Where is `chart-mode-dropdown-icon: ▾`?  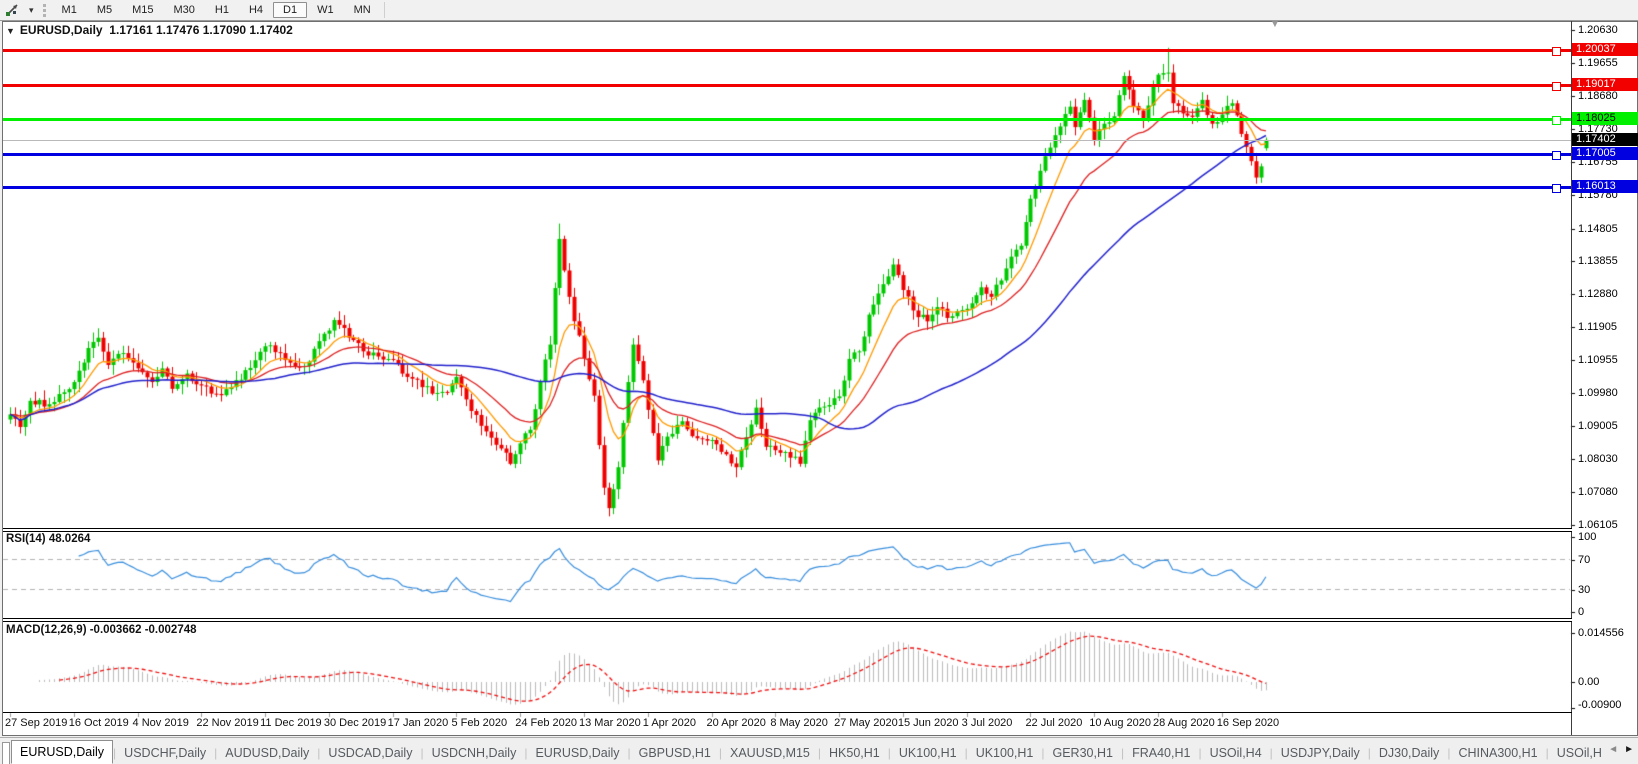
chart-mode-dropdown-icon: ▾ is located at coordinates (31, 10).